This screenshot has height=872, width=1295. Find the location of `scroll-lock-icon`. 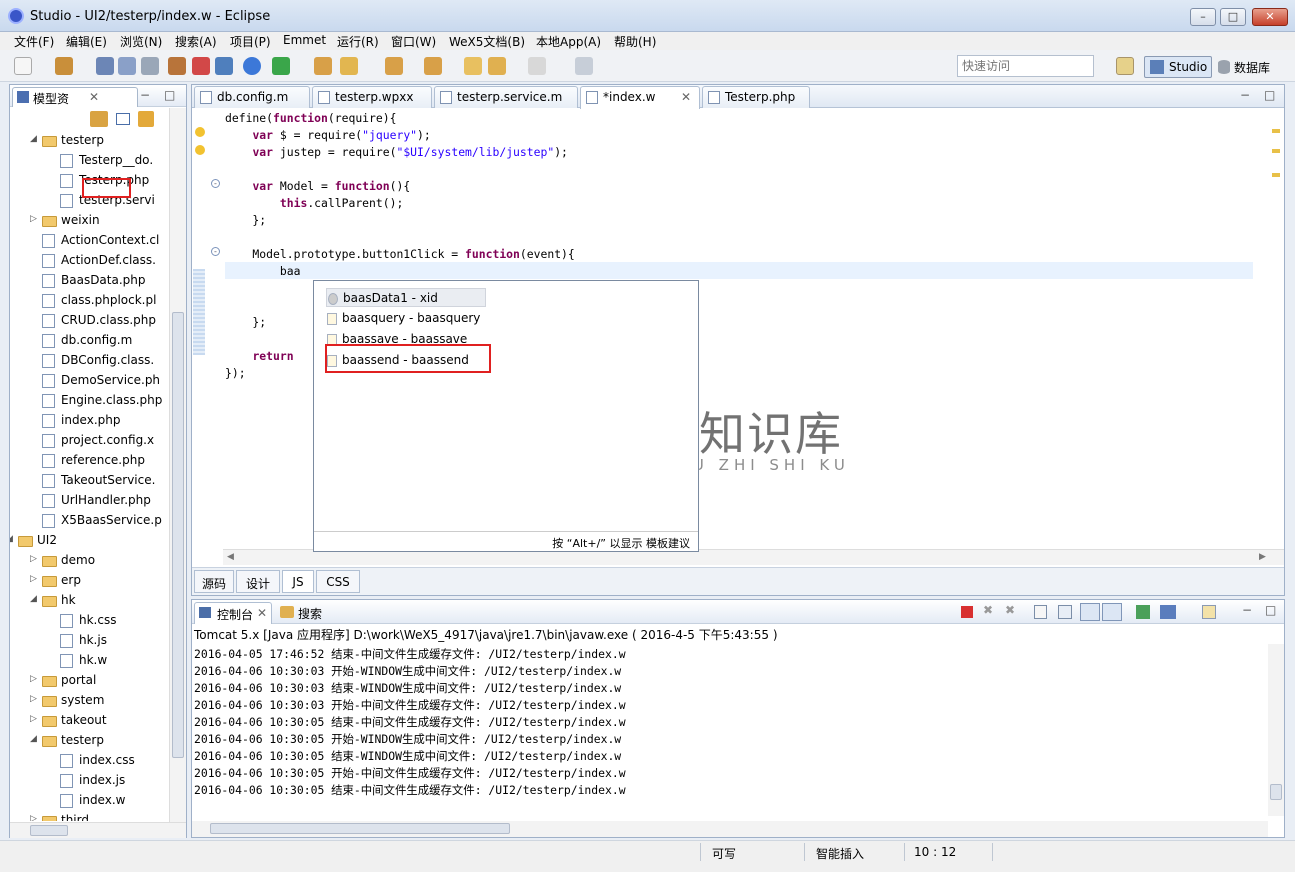

scroll-lock-icon is located at coordinates (1065, 612).